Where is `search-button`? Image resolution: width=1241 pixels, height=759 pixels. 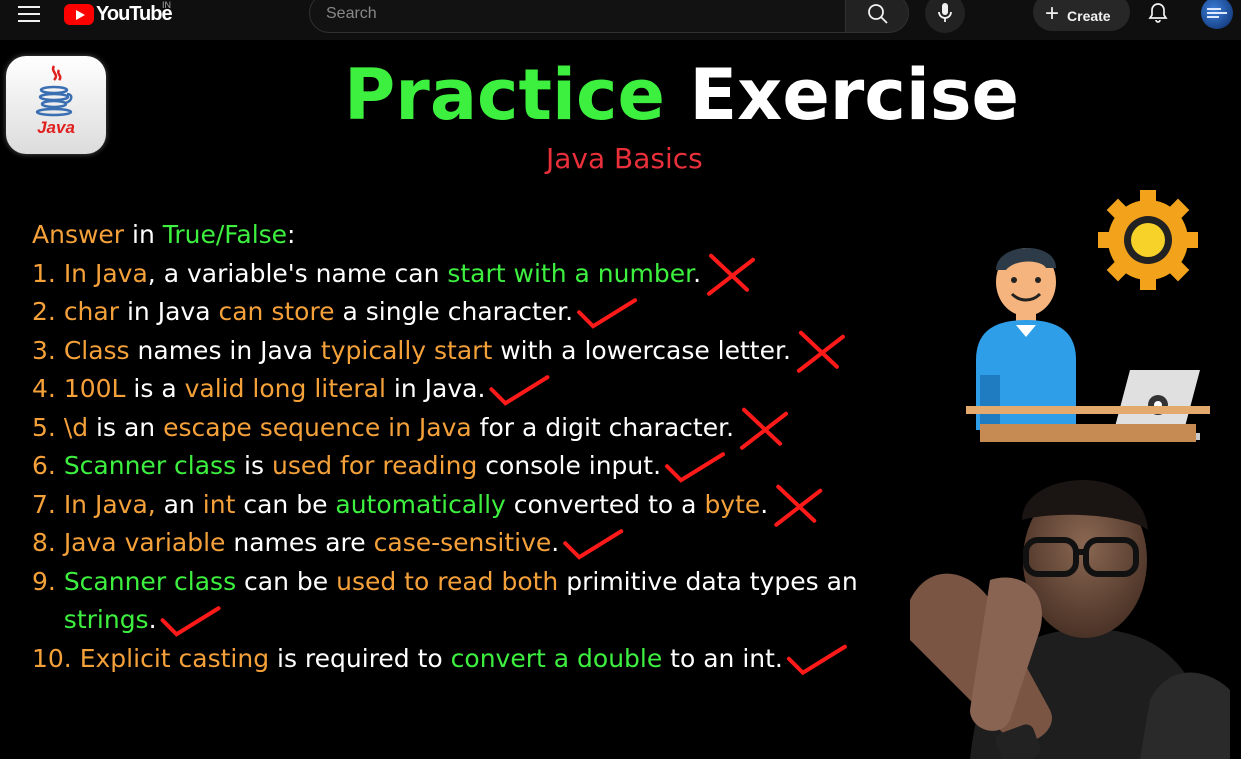
search-button is located at coordinates (877, 16).